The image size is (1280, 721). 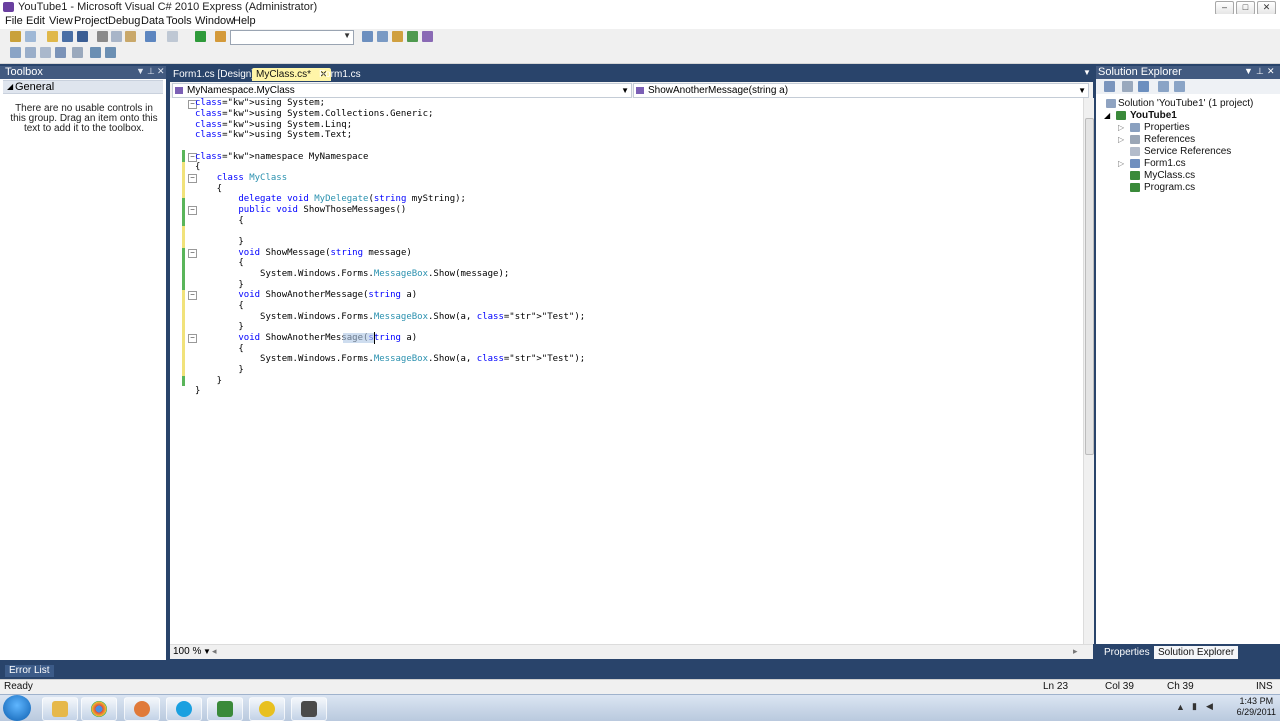 I want to click on decrease-indent-icon, so click(x=77, y=52).